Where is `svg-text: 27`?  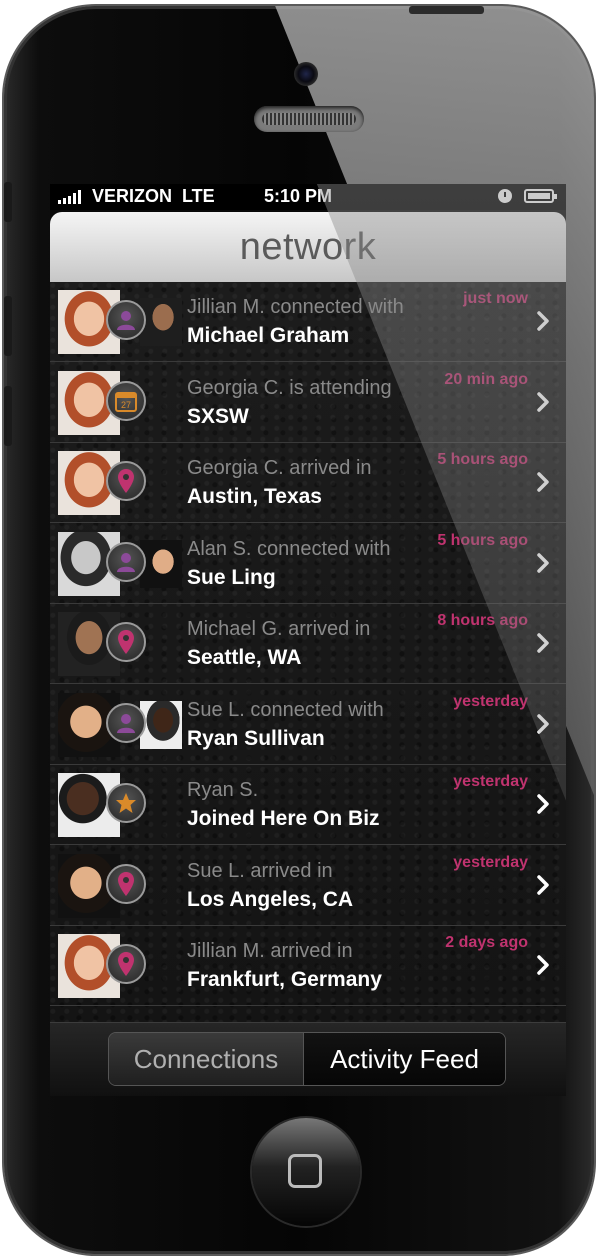
svg-text: 27 is located at coordinates (126, 405).